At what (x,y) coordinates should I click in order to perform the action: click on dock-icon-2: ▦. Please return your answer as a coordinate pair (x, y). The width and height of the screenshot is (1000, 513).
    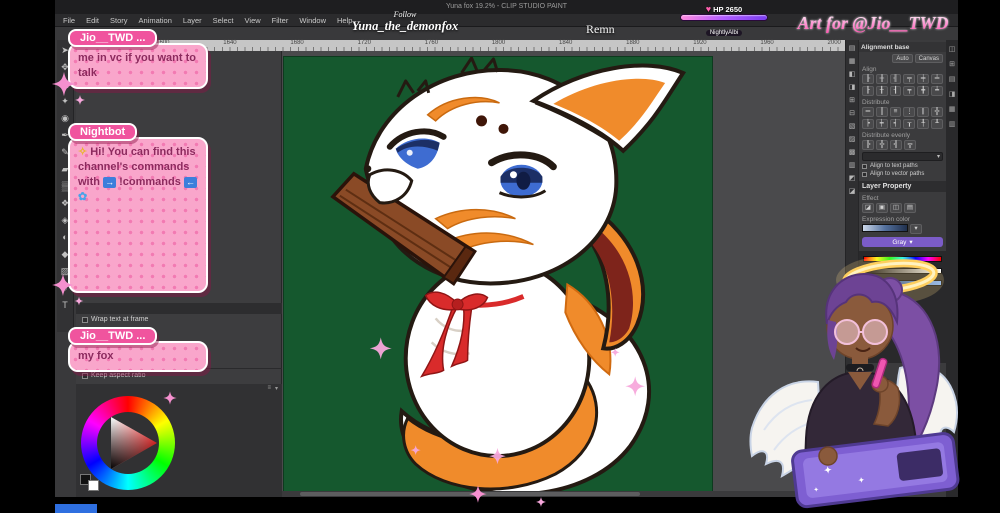
    Looking at the image, I should click on (852, 61).